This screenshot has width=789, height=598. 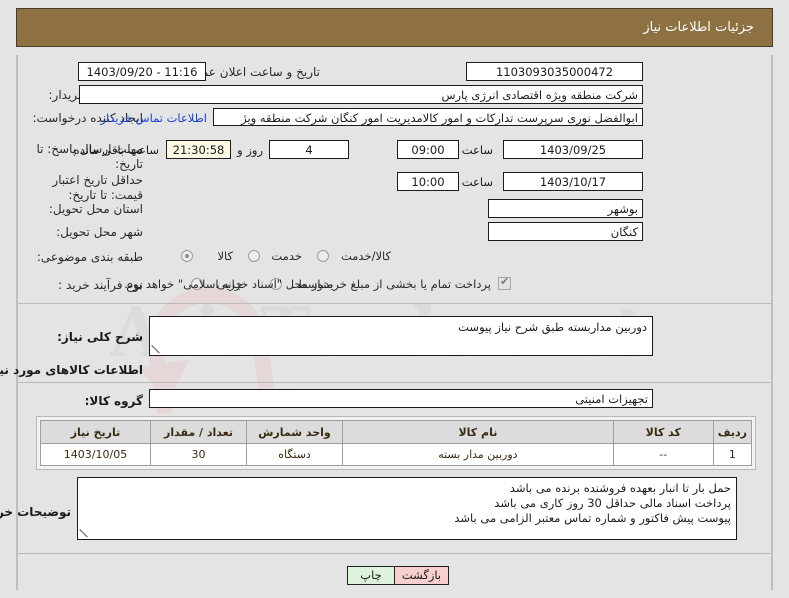 I want to click on label-remaining-days: روز و, so click(x=250, y=150).